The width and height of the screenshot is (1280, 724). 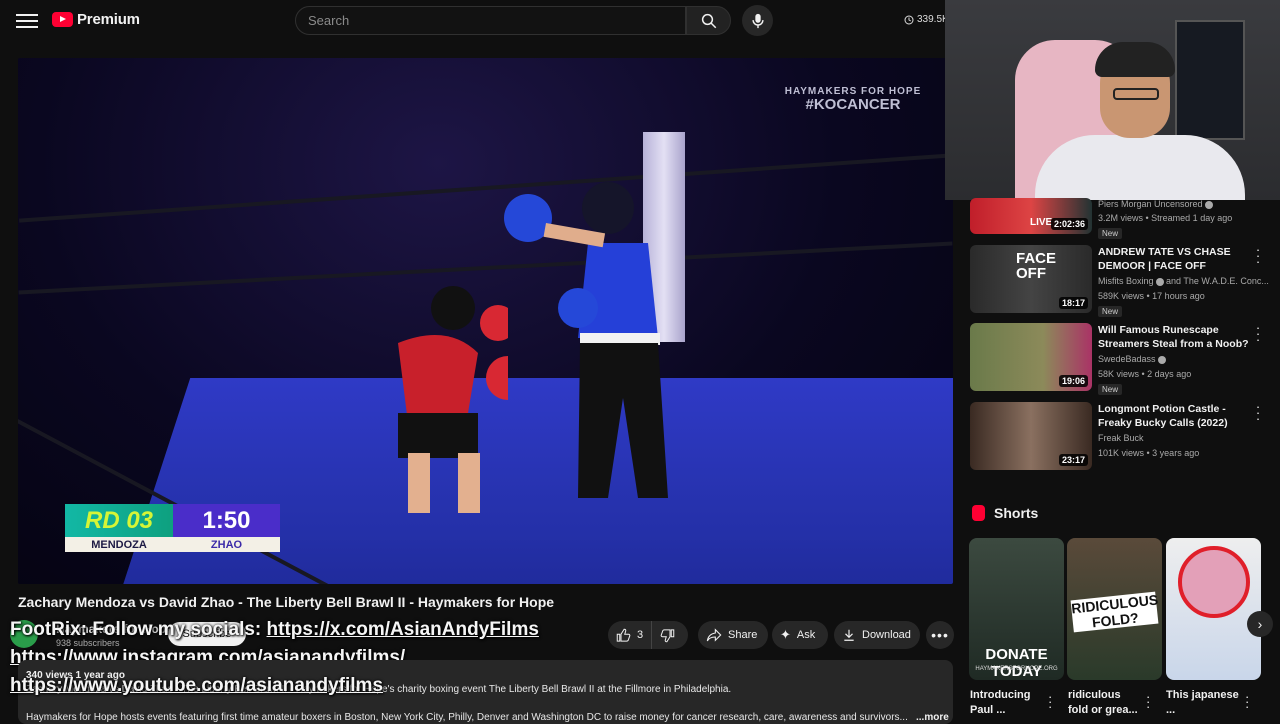 What do you see at coordinates (1112, 100) in the screenshot?
I see `streamer-webcam` at bounding box center [1112, 100].